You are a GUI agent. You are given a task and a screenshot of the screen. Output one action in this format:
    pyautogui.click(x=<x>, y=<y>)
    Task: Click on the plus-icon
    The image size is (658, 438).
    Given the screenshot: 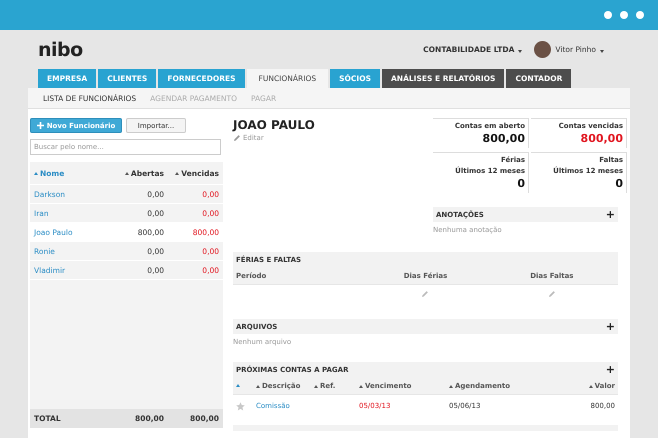 What is the action you would take?
    pyautogui.click(x=40, y=125)
    